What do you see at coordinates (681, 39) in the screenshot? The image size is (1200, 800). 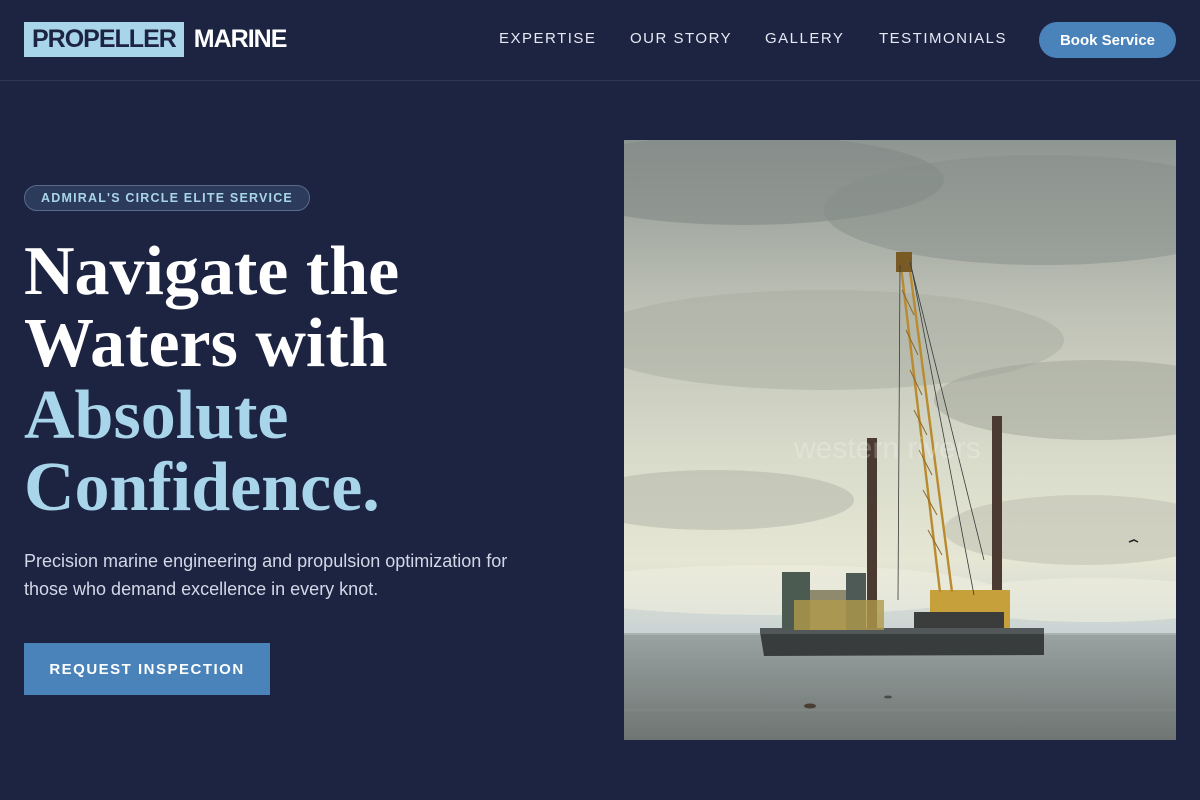 I see `nav-our-story: OUR STORY` at bounding box center [681, 39].